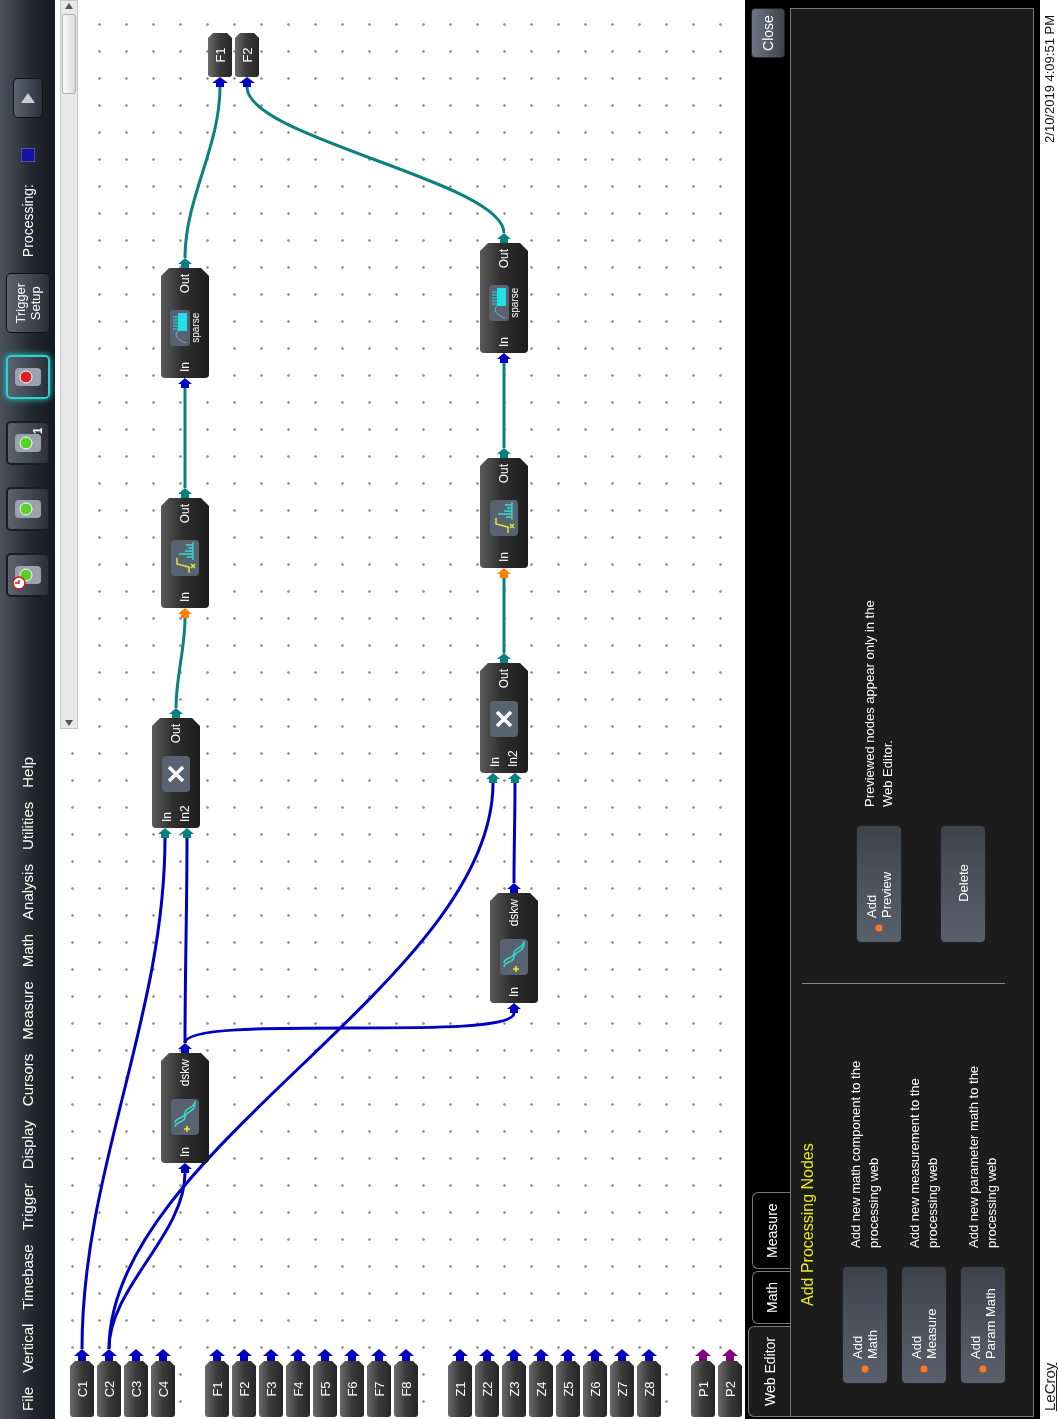 This screenshot has height=1419, width=1059. What do you see at coordinates (27, 1277) in the screenshot?
I see `menu-item: Timebase` at bounding box center [27, 1277].